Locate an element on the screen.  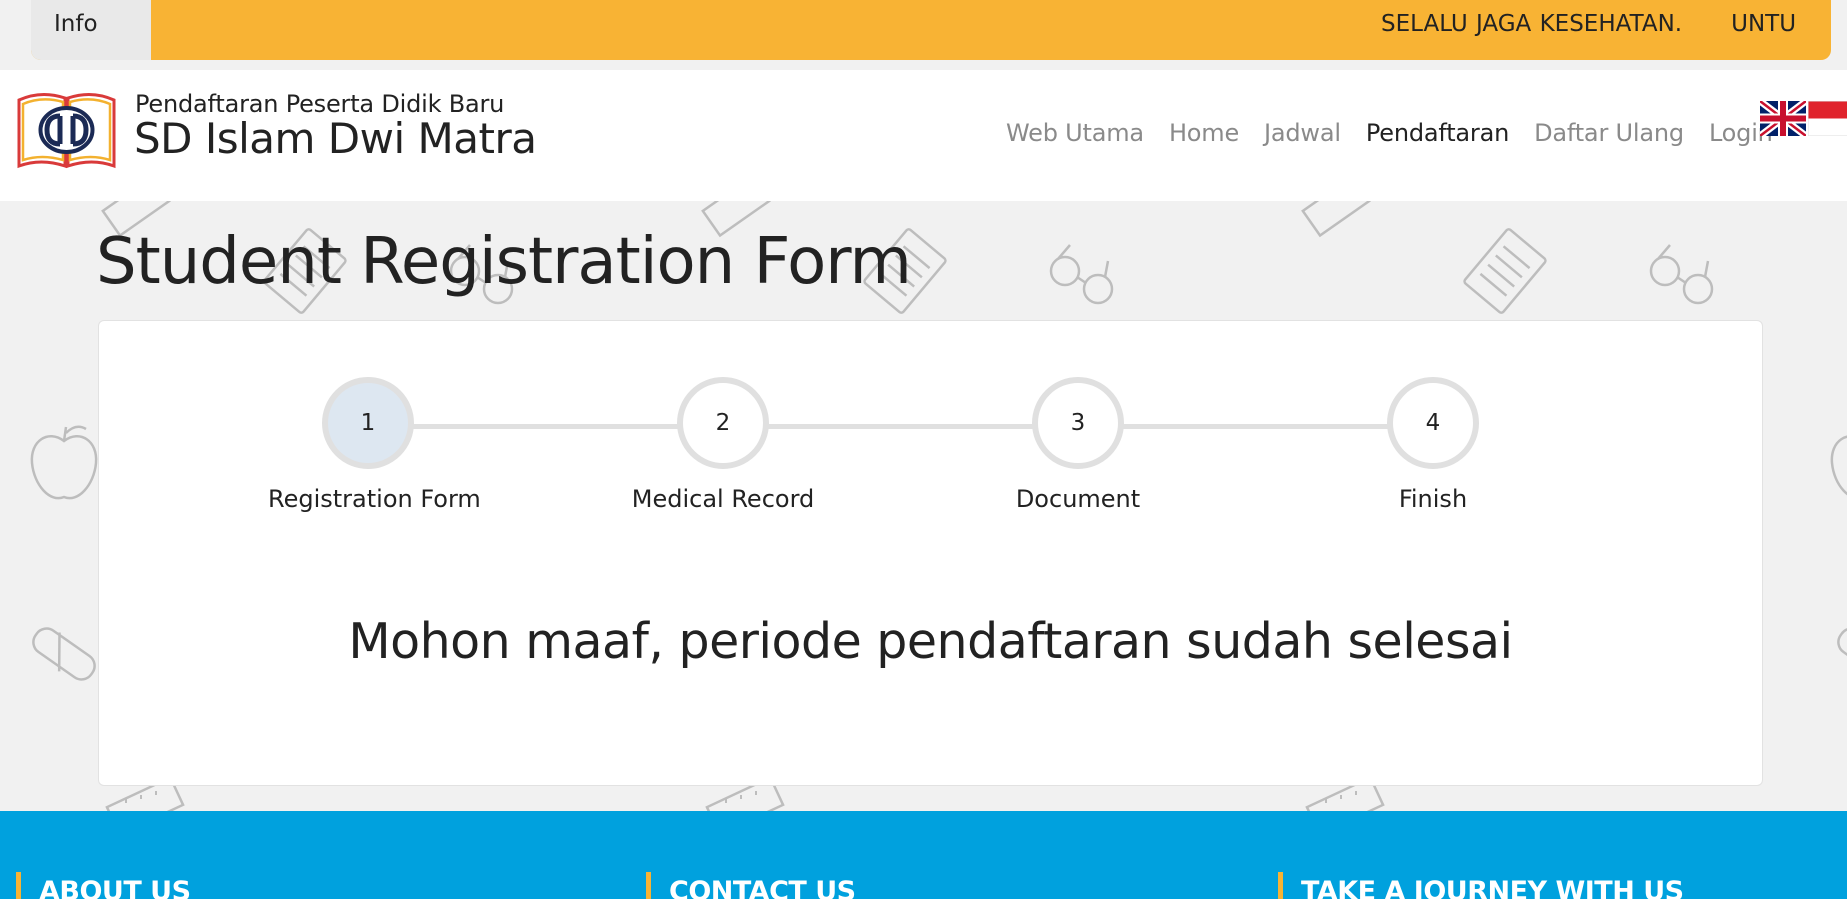
step-number: 1 is located at coordinates (368, 423).